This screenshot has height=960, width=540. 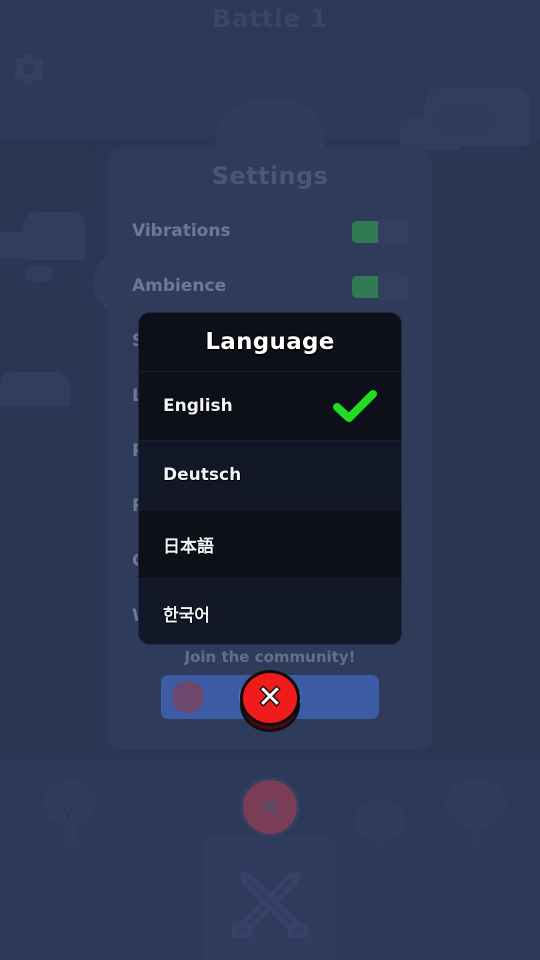 I want to click on page-title: Battle 1, so click(x=270, y=18).